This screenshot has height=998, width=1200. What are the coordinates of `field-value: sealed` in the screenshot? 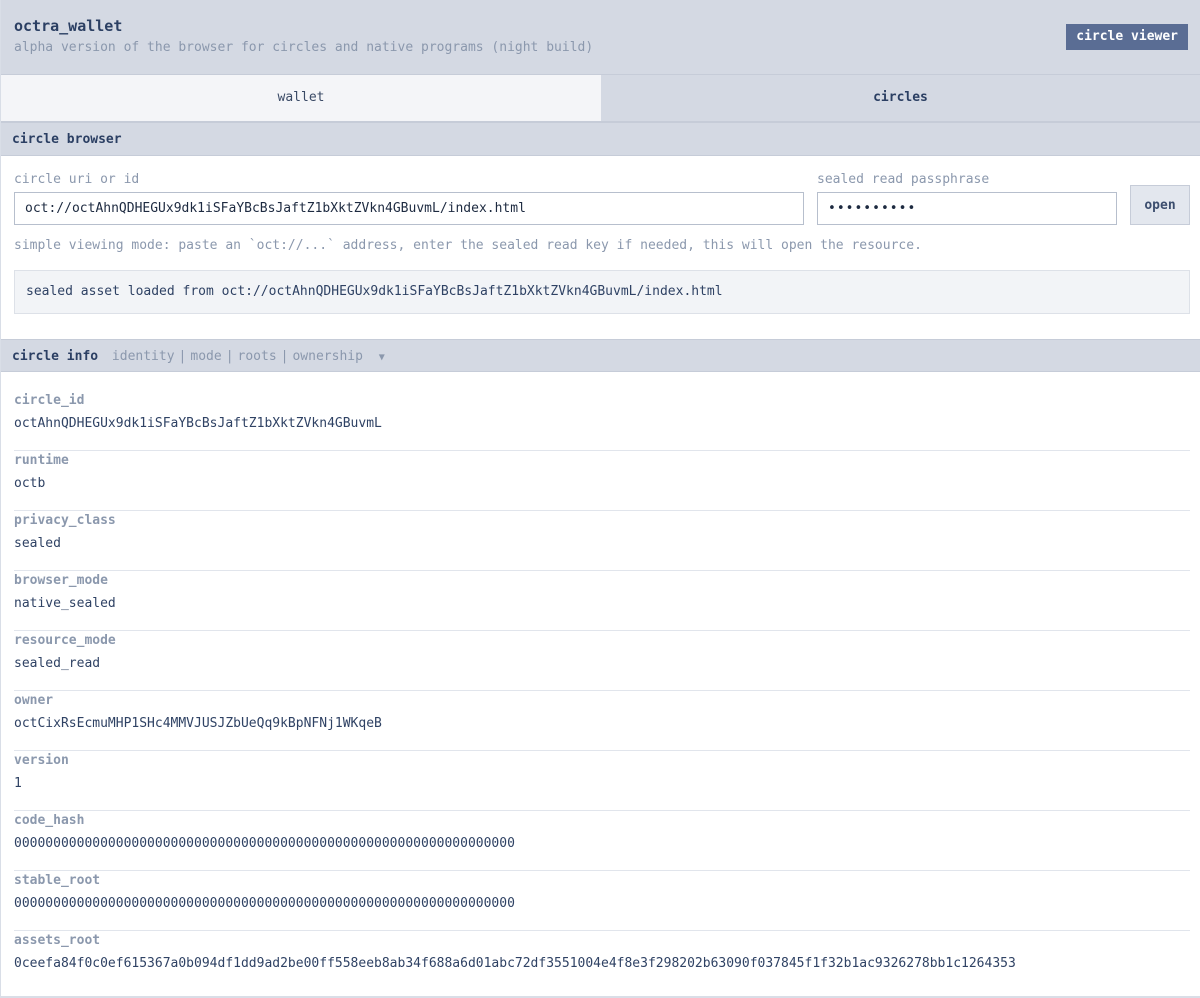 It's located at (37, 543).